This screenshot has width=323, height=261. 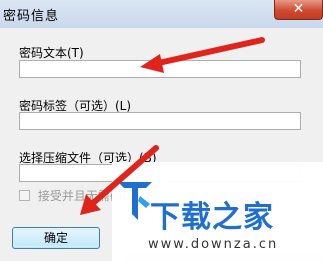 I want to click on watermark-url: www.downza.cn, so click(x=213, y=244).